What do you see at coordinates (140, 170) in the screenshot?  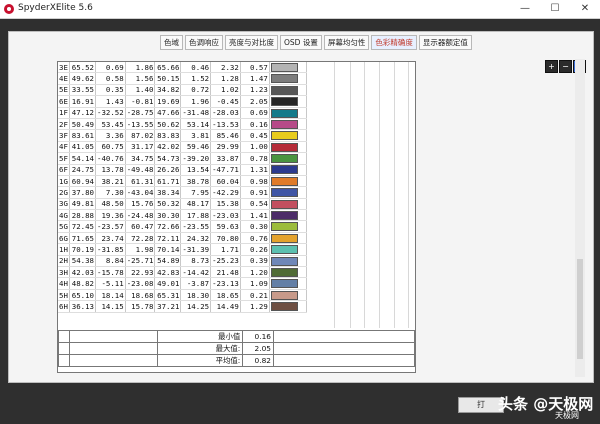 I see `lab-value-cell: -49.48` at bounding box center [140, 170].